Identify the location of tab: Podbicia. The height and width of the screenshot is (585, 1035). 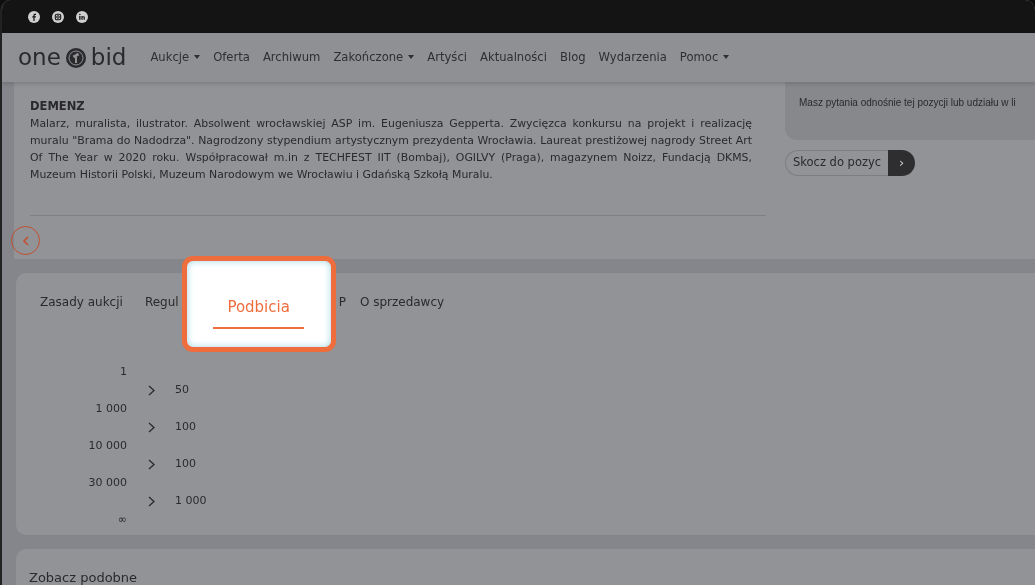
(258, 312).